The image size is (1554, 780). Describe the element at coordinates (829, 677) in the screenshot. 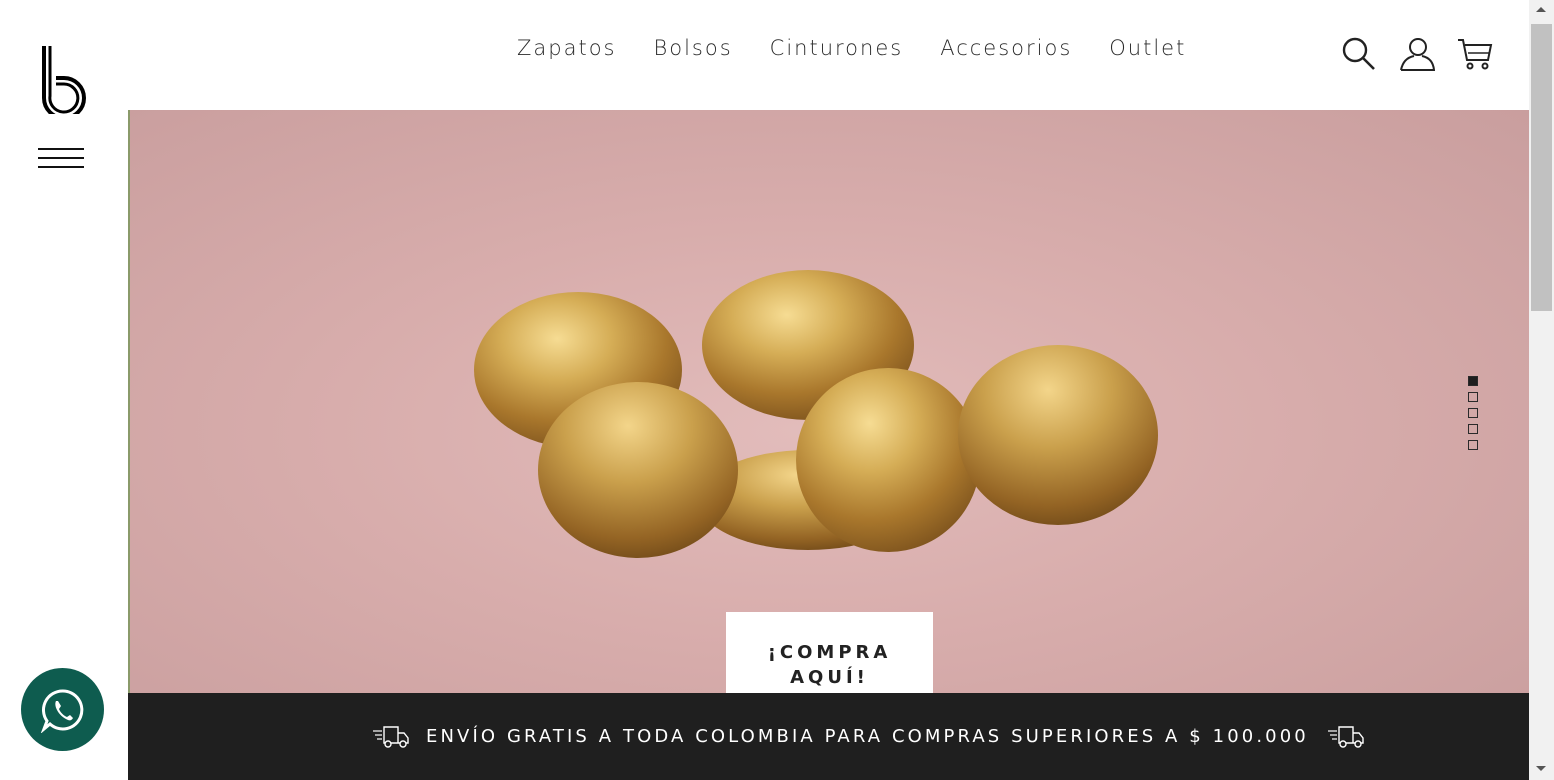

I see `cta-line2: AQUÍ!` at that location.